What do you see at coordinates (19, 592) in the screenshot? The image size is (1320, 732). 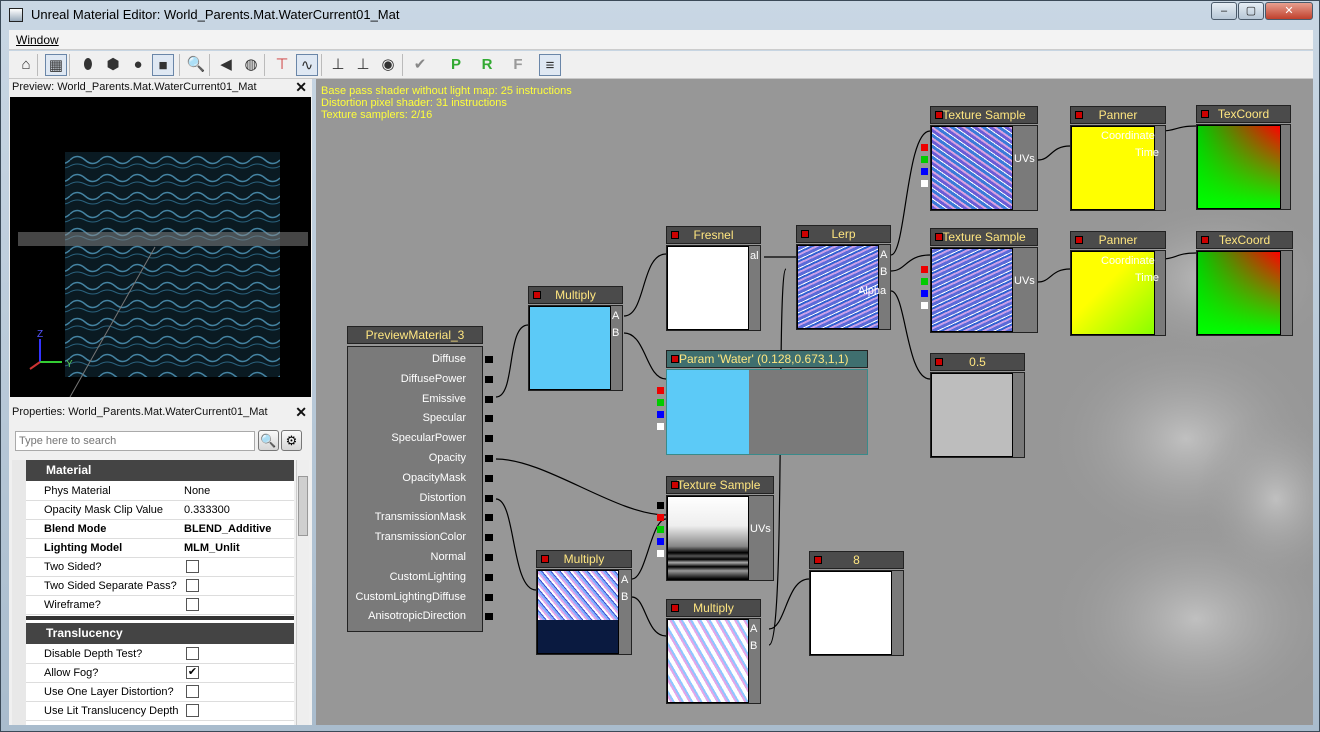 I see `property-gutter` at bounding box center [19, 592].